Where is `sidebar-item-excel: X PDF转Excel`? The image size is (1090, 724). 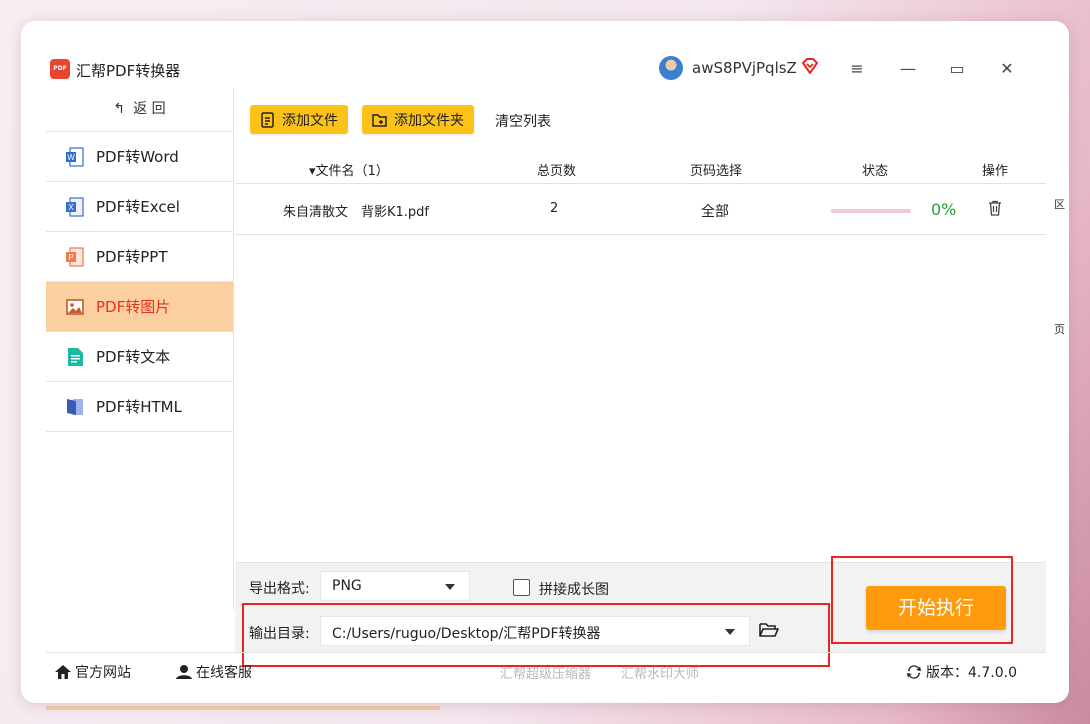 sidebar-item-excel: X PDF转Excel is located at coordinates (139, 207).